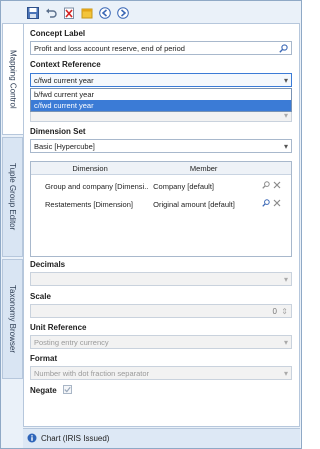 This screenshot has height=449, width=320. What do you see at coordinates (32, 439) in the screenshot?
I see `info-icon` at bounding box center [32, 439].